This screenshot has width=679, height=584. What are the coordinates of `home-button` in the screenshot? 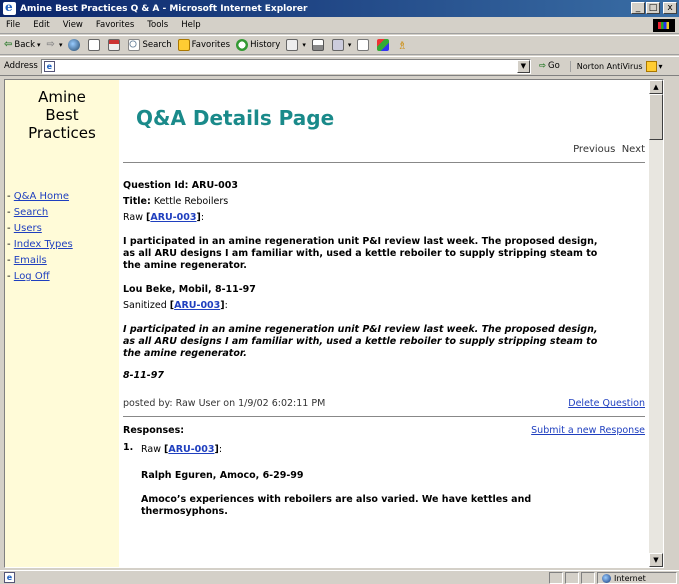 It's located at (115, 45).